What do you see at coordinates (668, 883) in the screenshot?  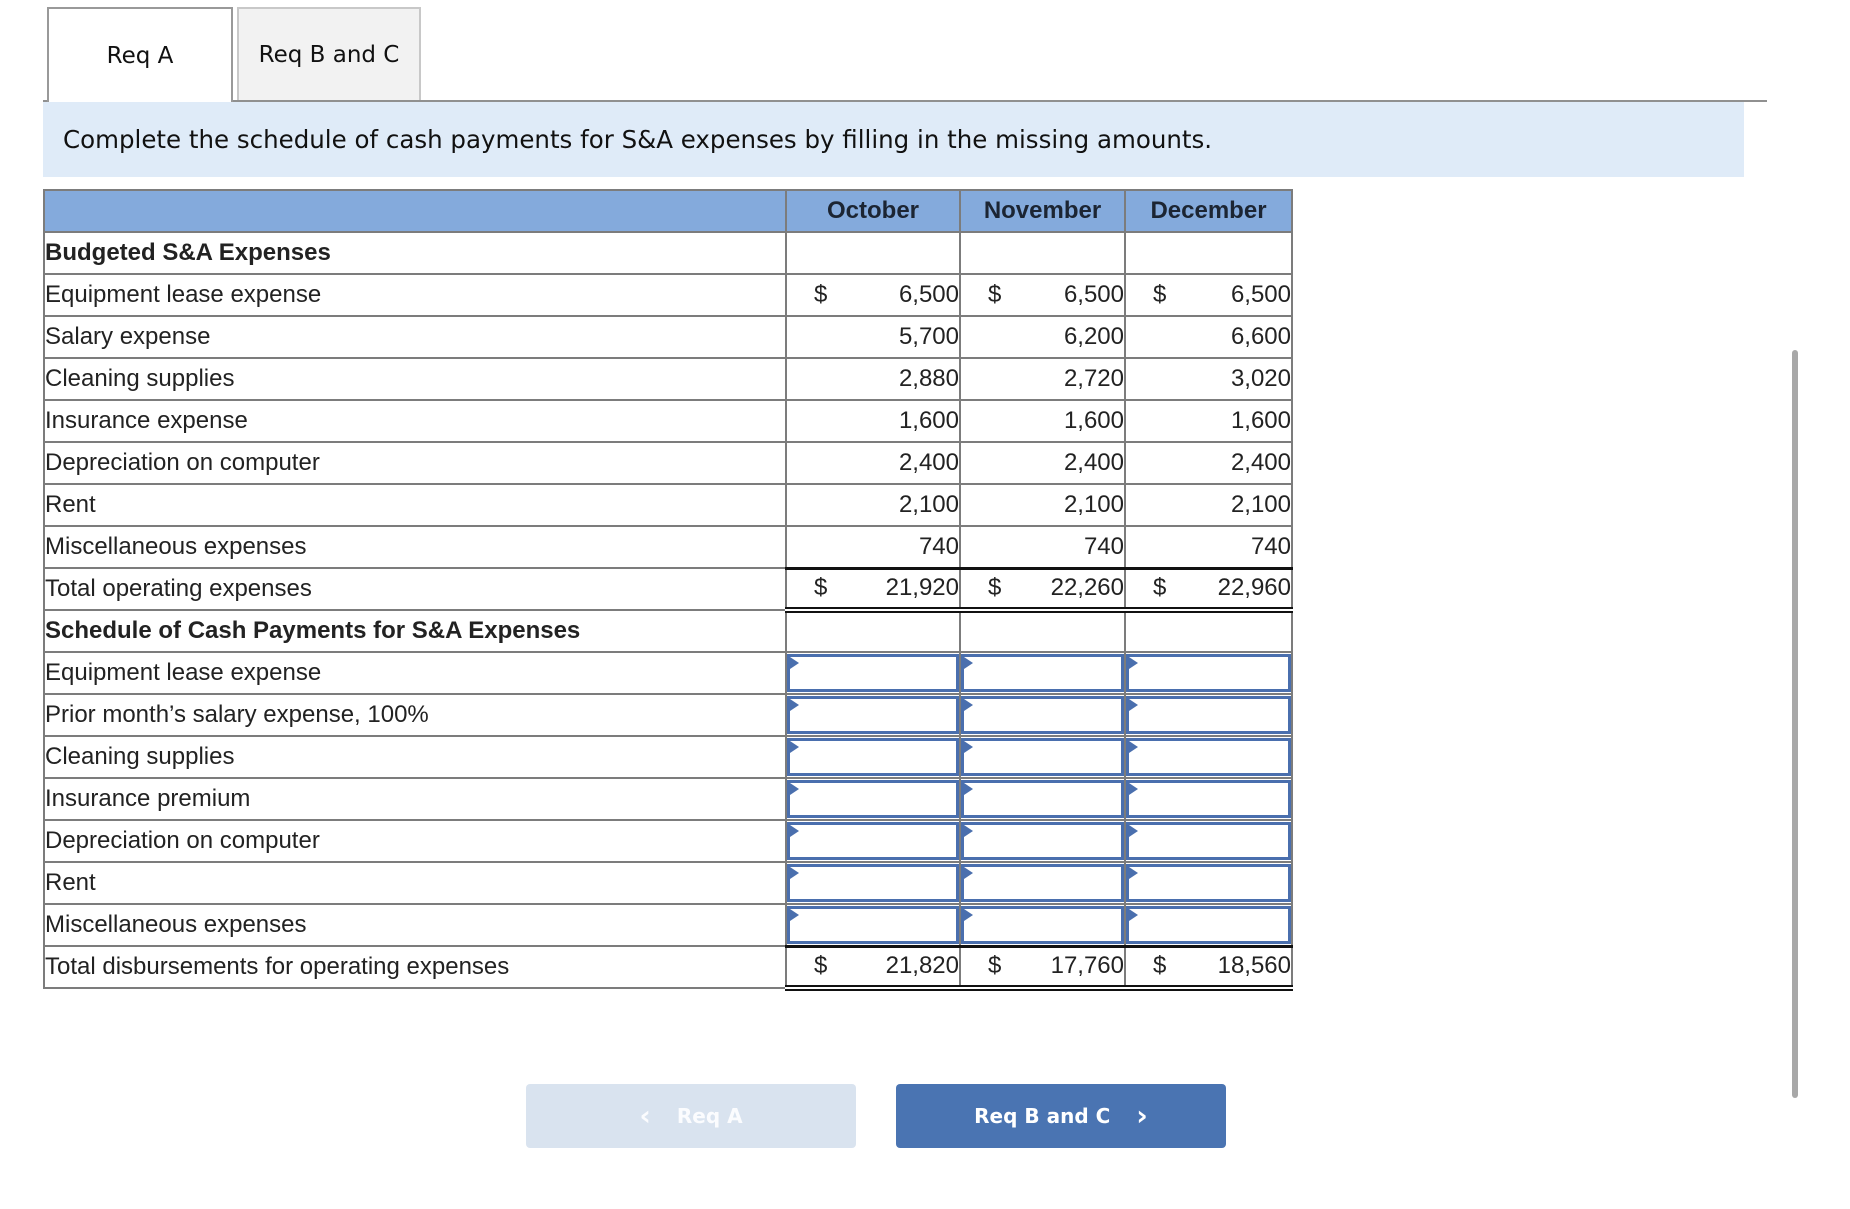 I see `input-row: Rent` at bounding box center [668, 883].